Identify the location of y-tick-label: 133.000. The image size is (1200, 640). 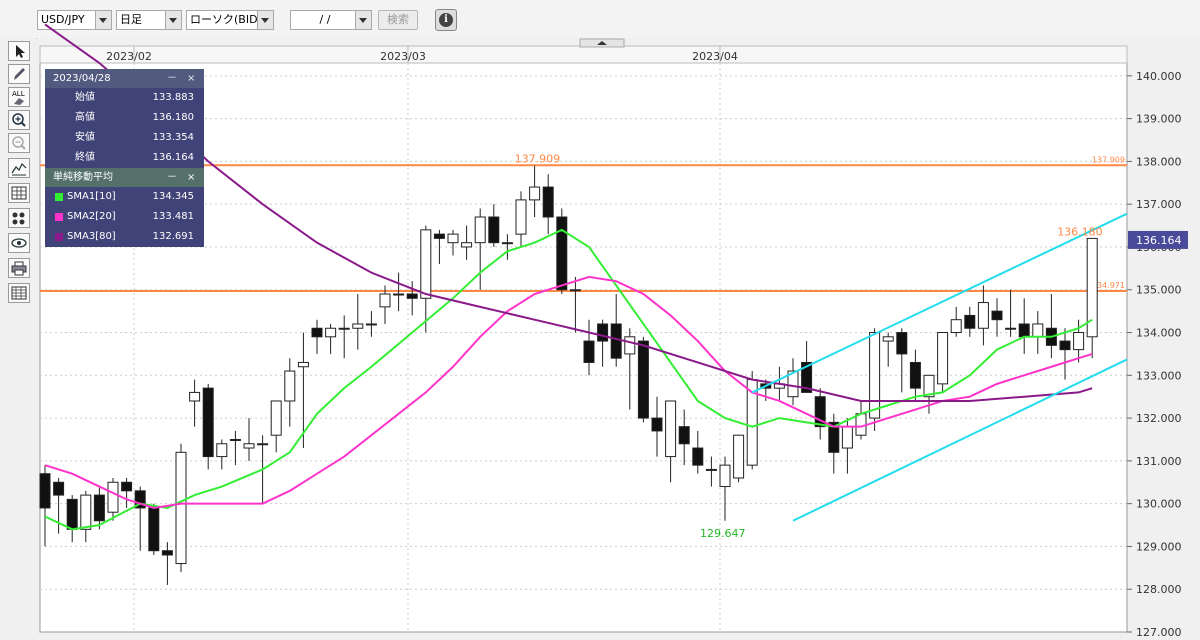
(1159, 375).